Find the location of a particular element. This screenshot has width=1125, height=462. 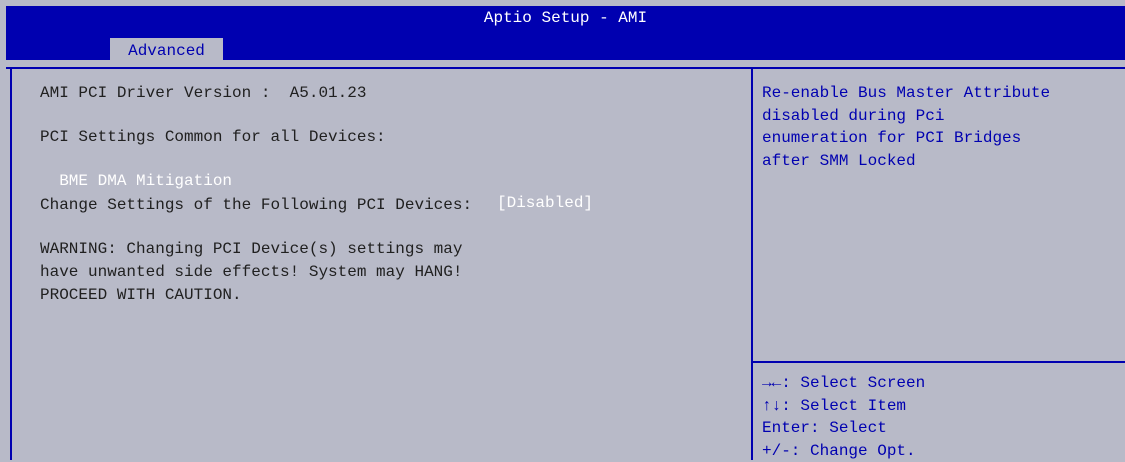

tab-advanced: Advanced is located at coordinates (166, 50).